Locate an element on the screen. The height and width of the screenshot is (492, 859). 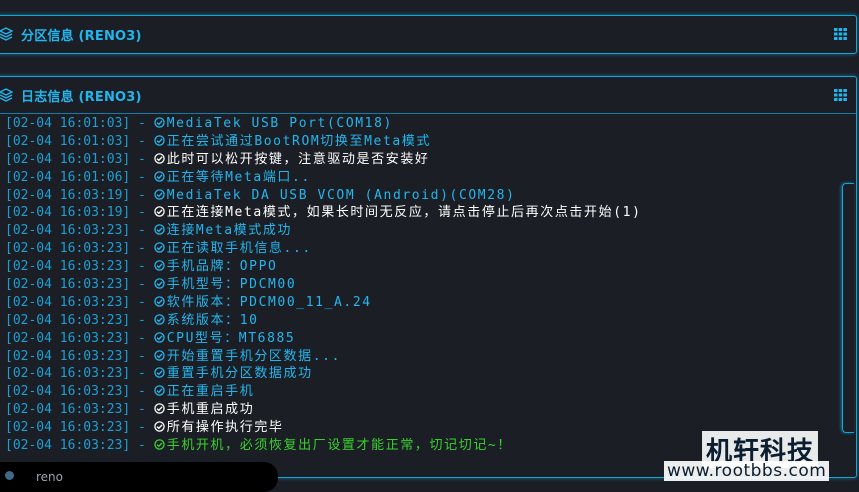
log-message: MediaTek USB Port(COM18) is located at coordinates (279, 123).